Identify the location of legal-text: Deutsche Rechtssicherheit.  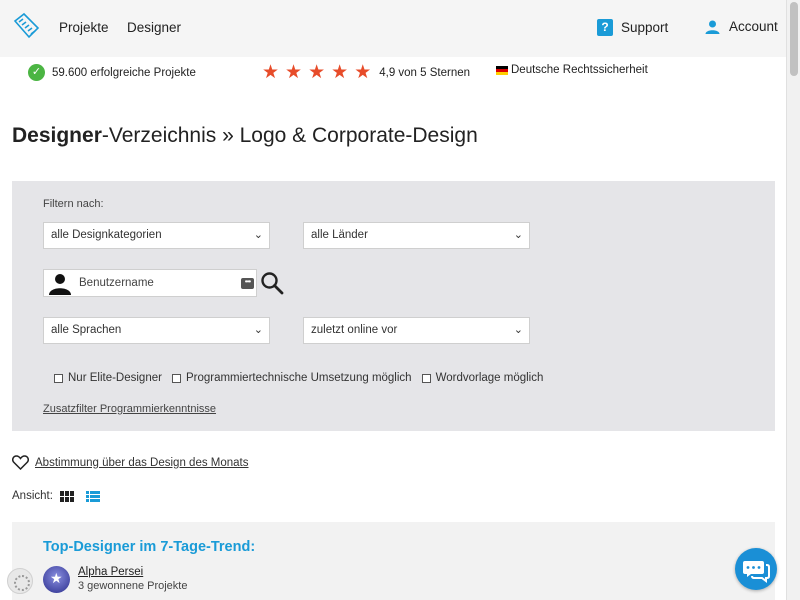
(579, 70).